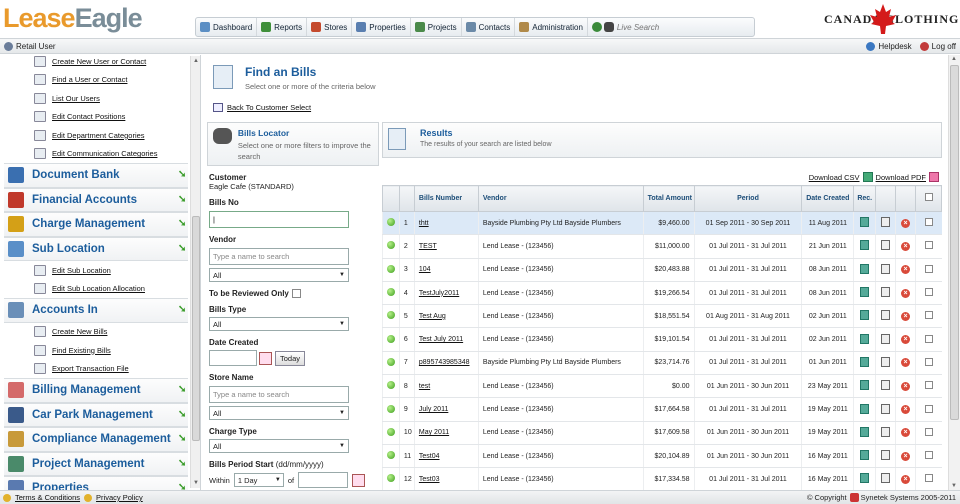  What do you see at coordinates (96, 289) in the screenshot?
I see `sidebar-link-edit-sub-location-allocation: Edit Sub Location Allocation` at bounding box center [96, 289].